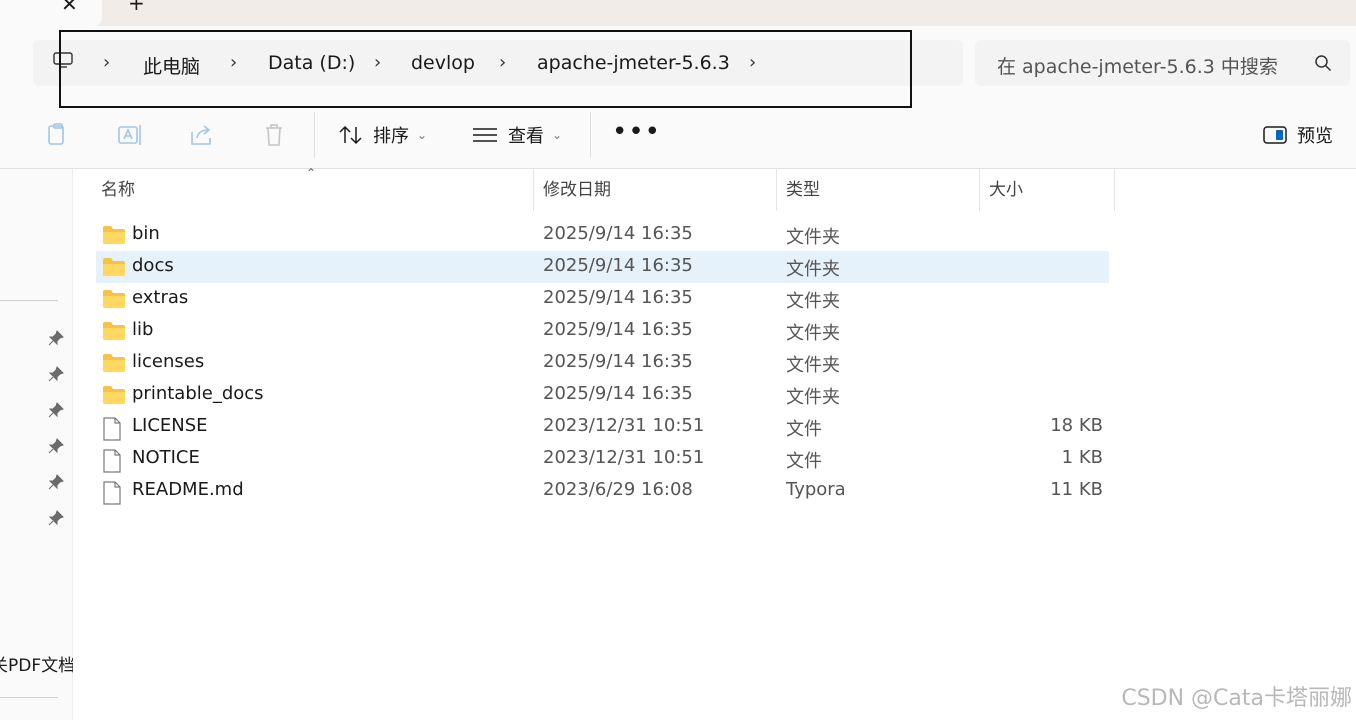 This screenshot has height=720, width=1356. I want to click on file-name: bin, so click(146, 233).